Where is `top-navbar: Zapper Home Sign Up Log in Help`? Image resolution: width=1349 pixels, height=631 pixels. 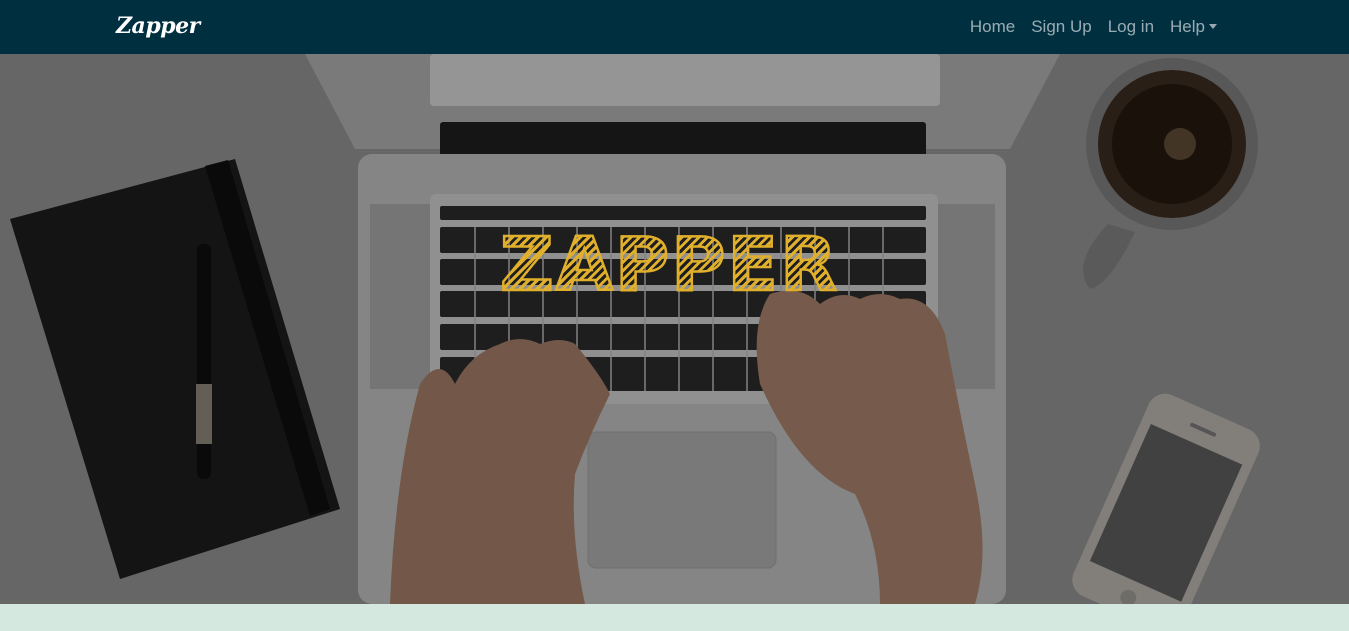
top-navbar: Zapper Home Sign Up Log in Help is located at coordinates (674, 27).